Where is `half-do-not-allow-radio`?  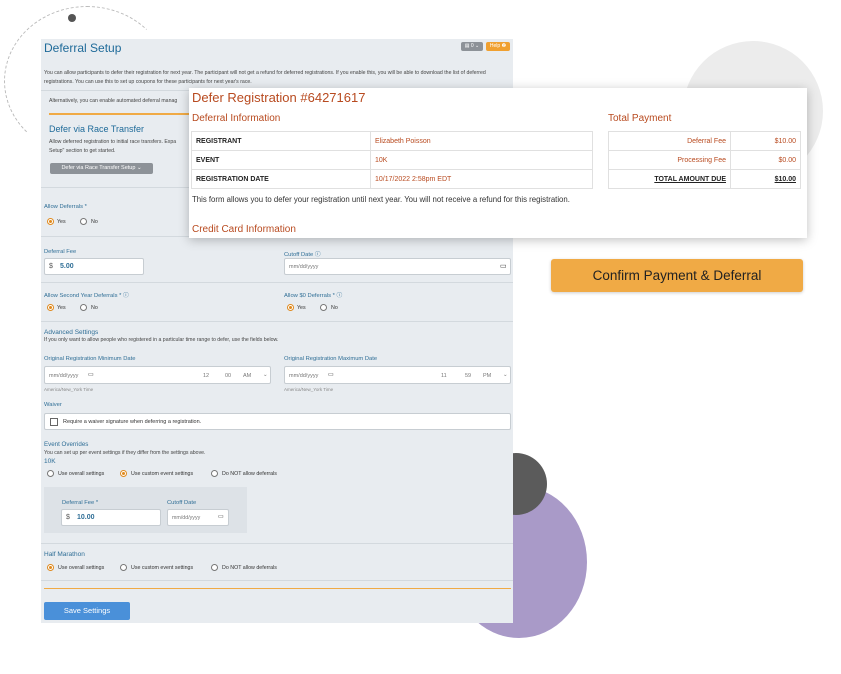
half-do-not-allow-radio is located at coordinates (214, 567).